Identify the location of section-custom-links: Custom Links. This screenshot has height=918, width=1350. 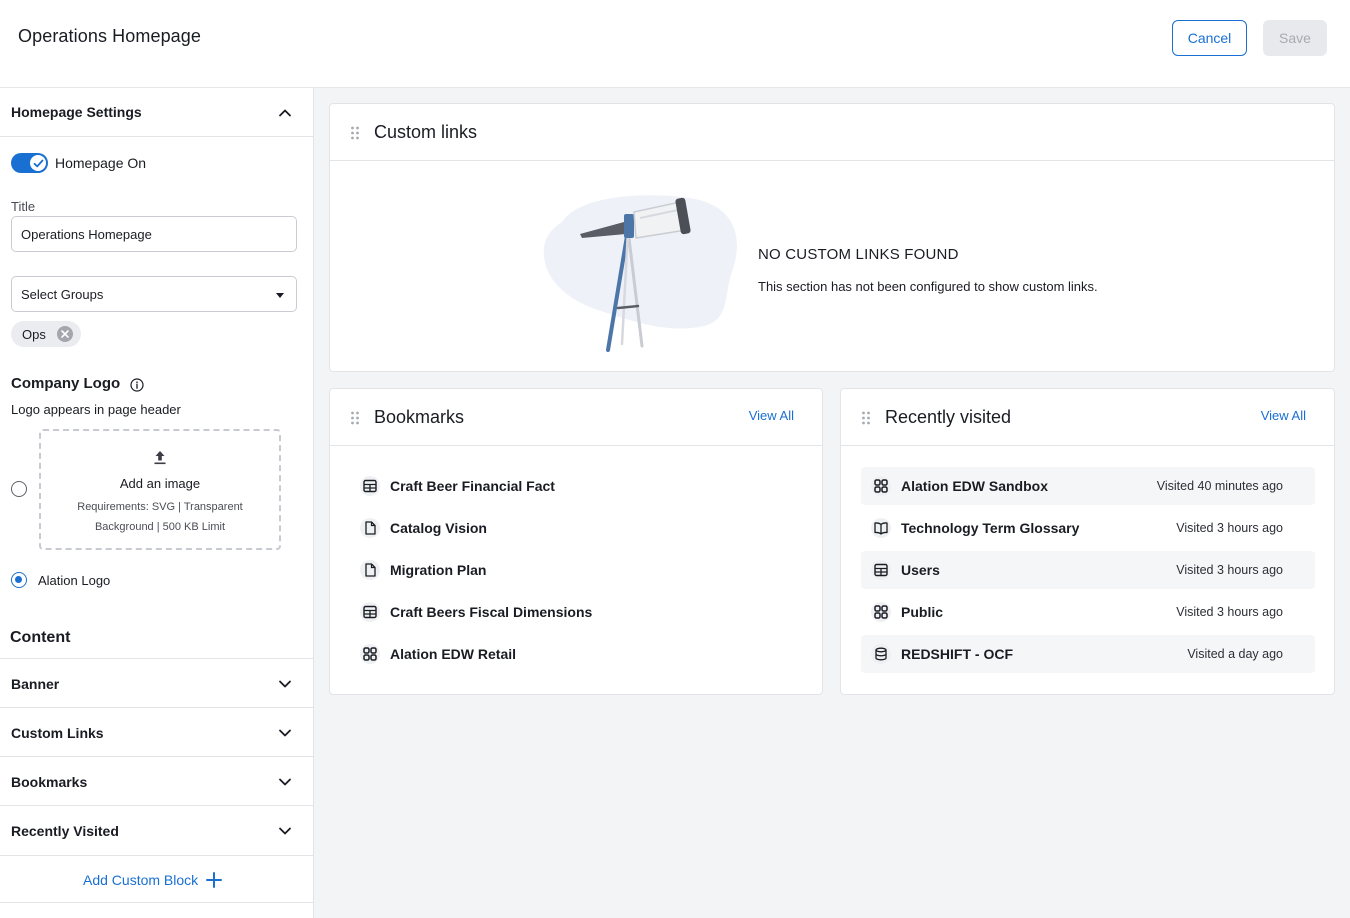
(156, 731).